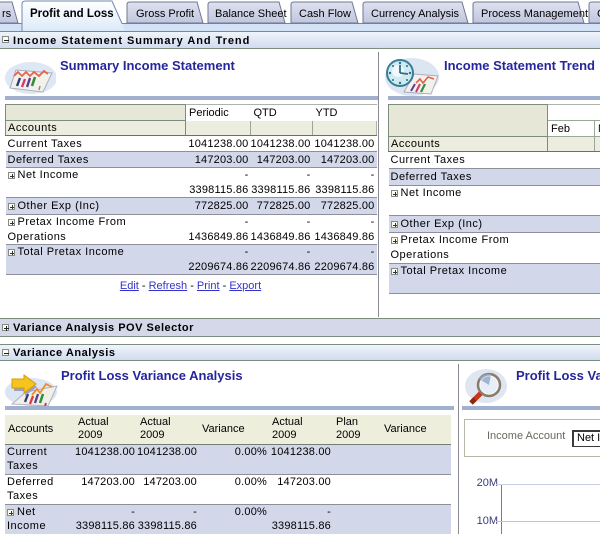 This screenshot has width=600, height=534. What do you see at coordinates (534, 14) in the screenshot?
I see `svg-text: Process Management` at bounding box center [534, 14].